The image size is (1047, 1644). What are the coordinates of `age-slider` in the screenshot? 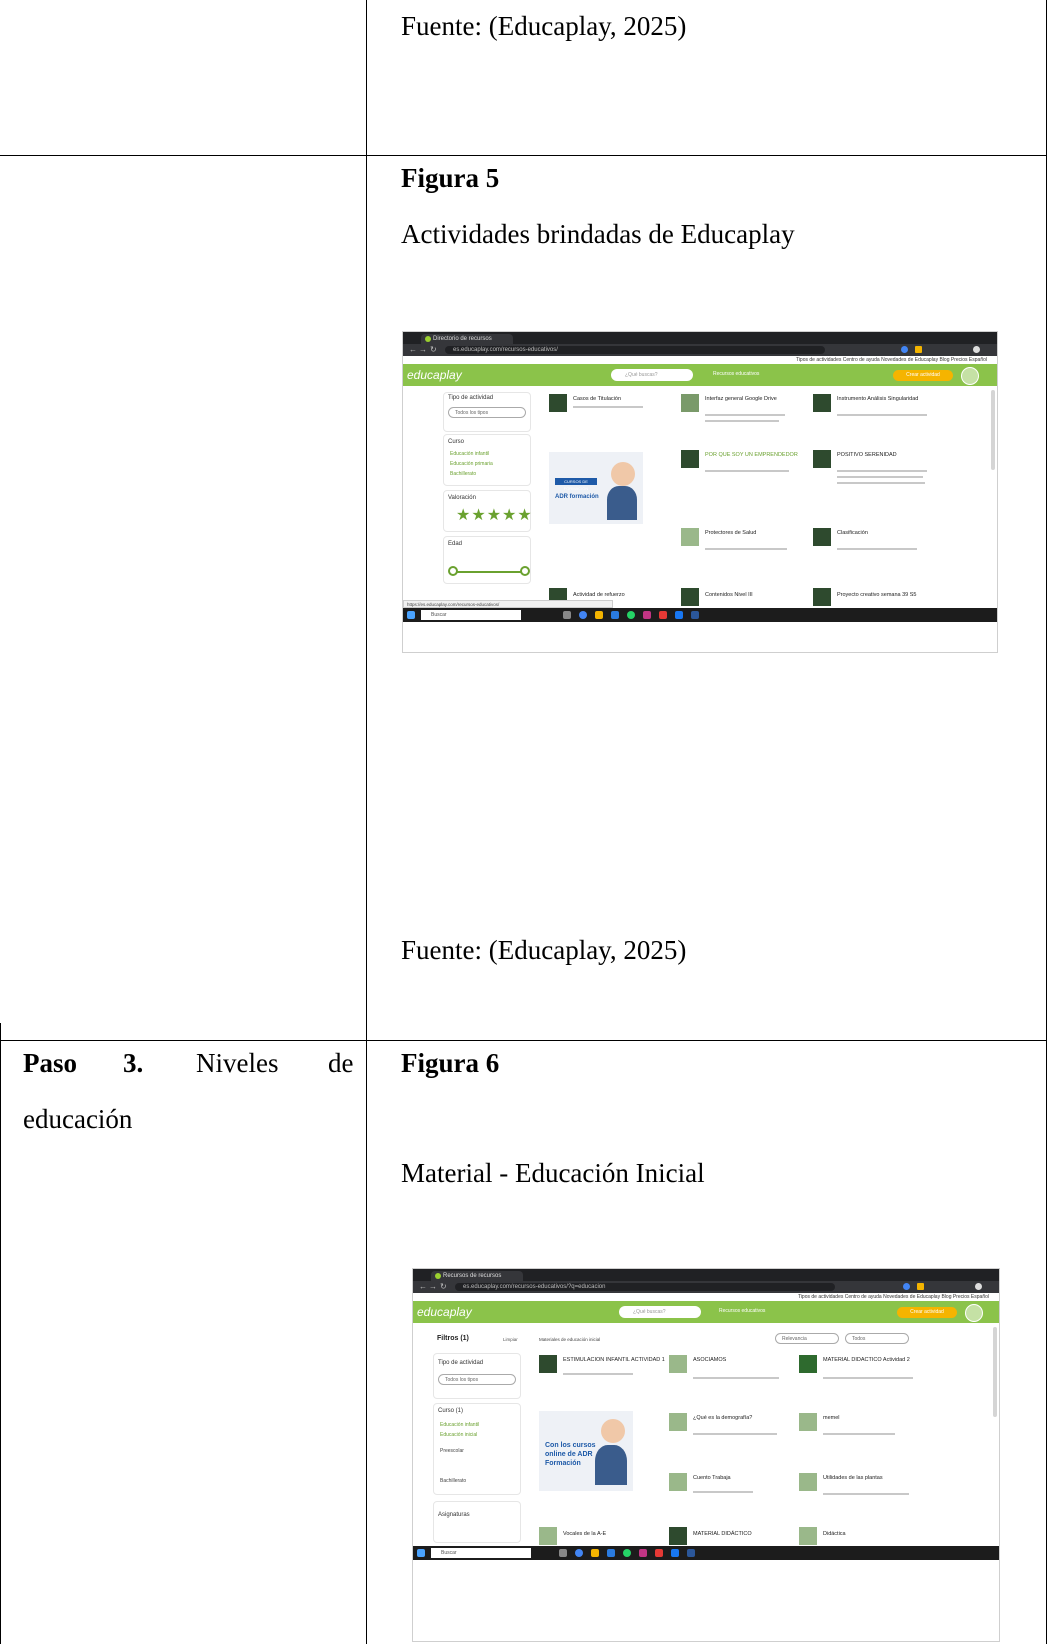 It's located at (489, 572).